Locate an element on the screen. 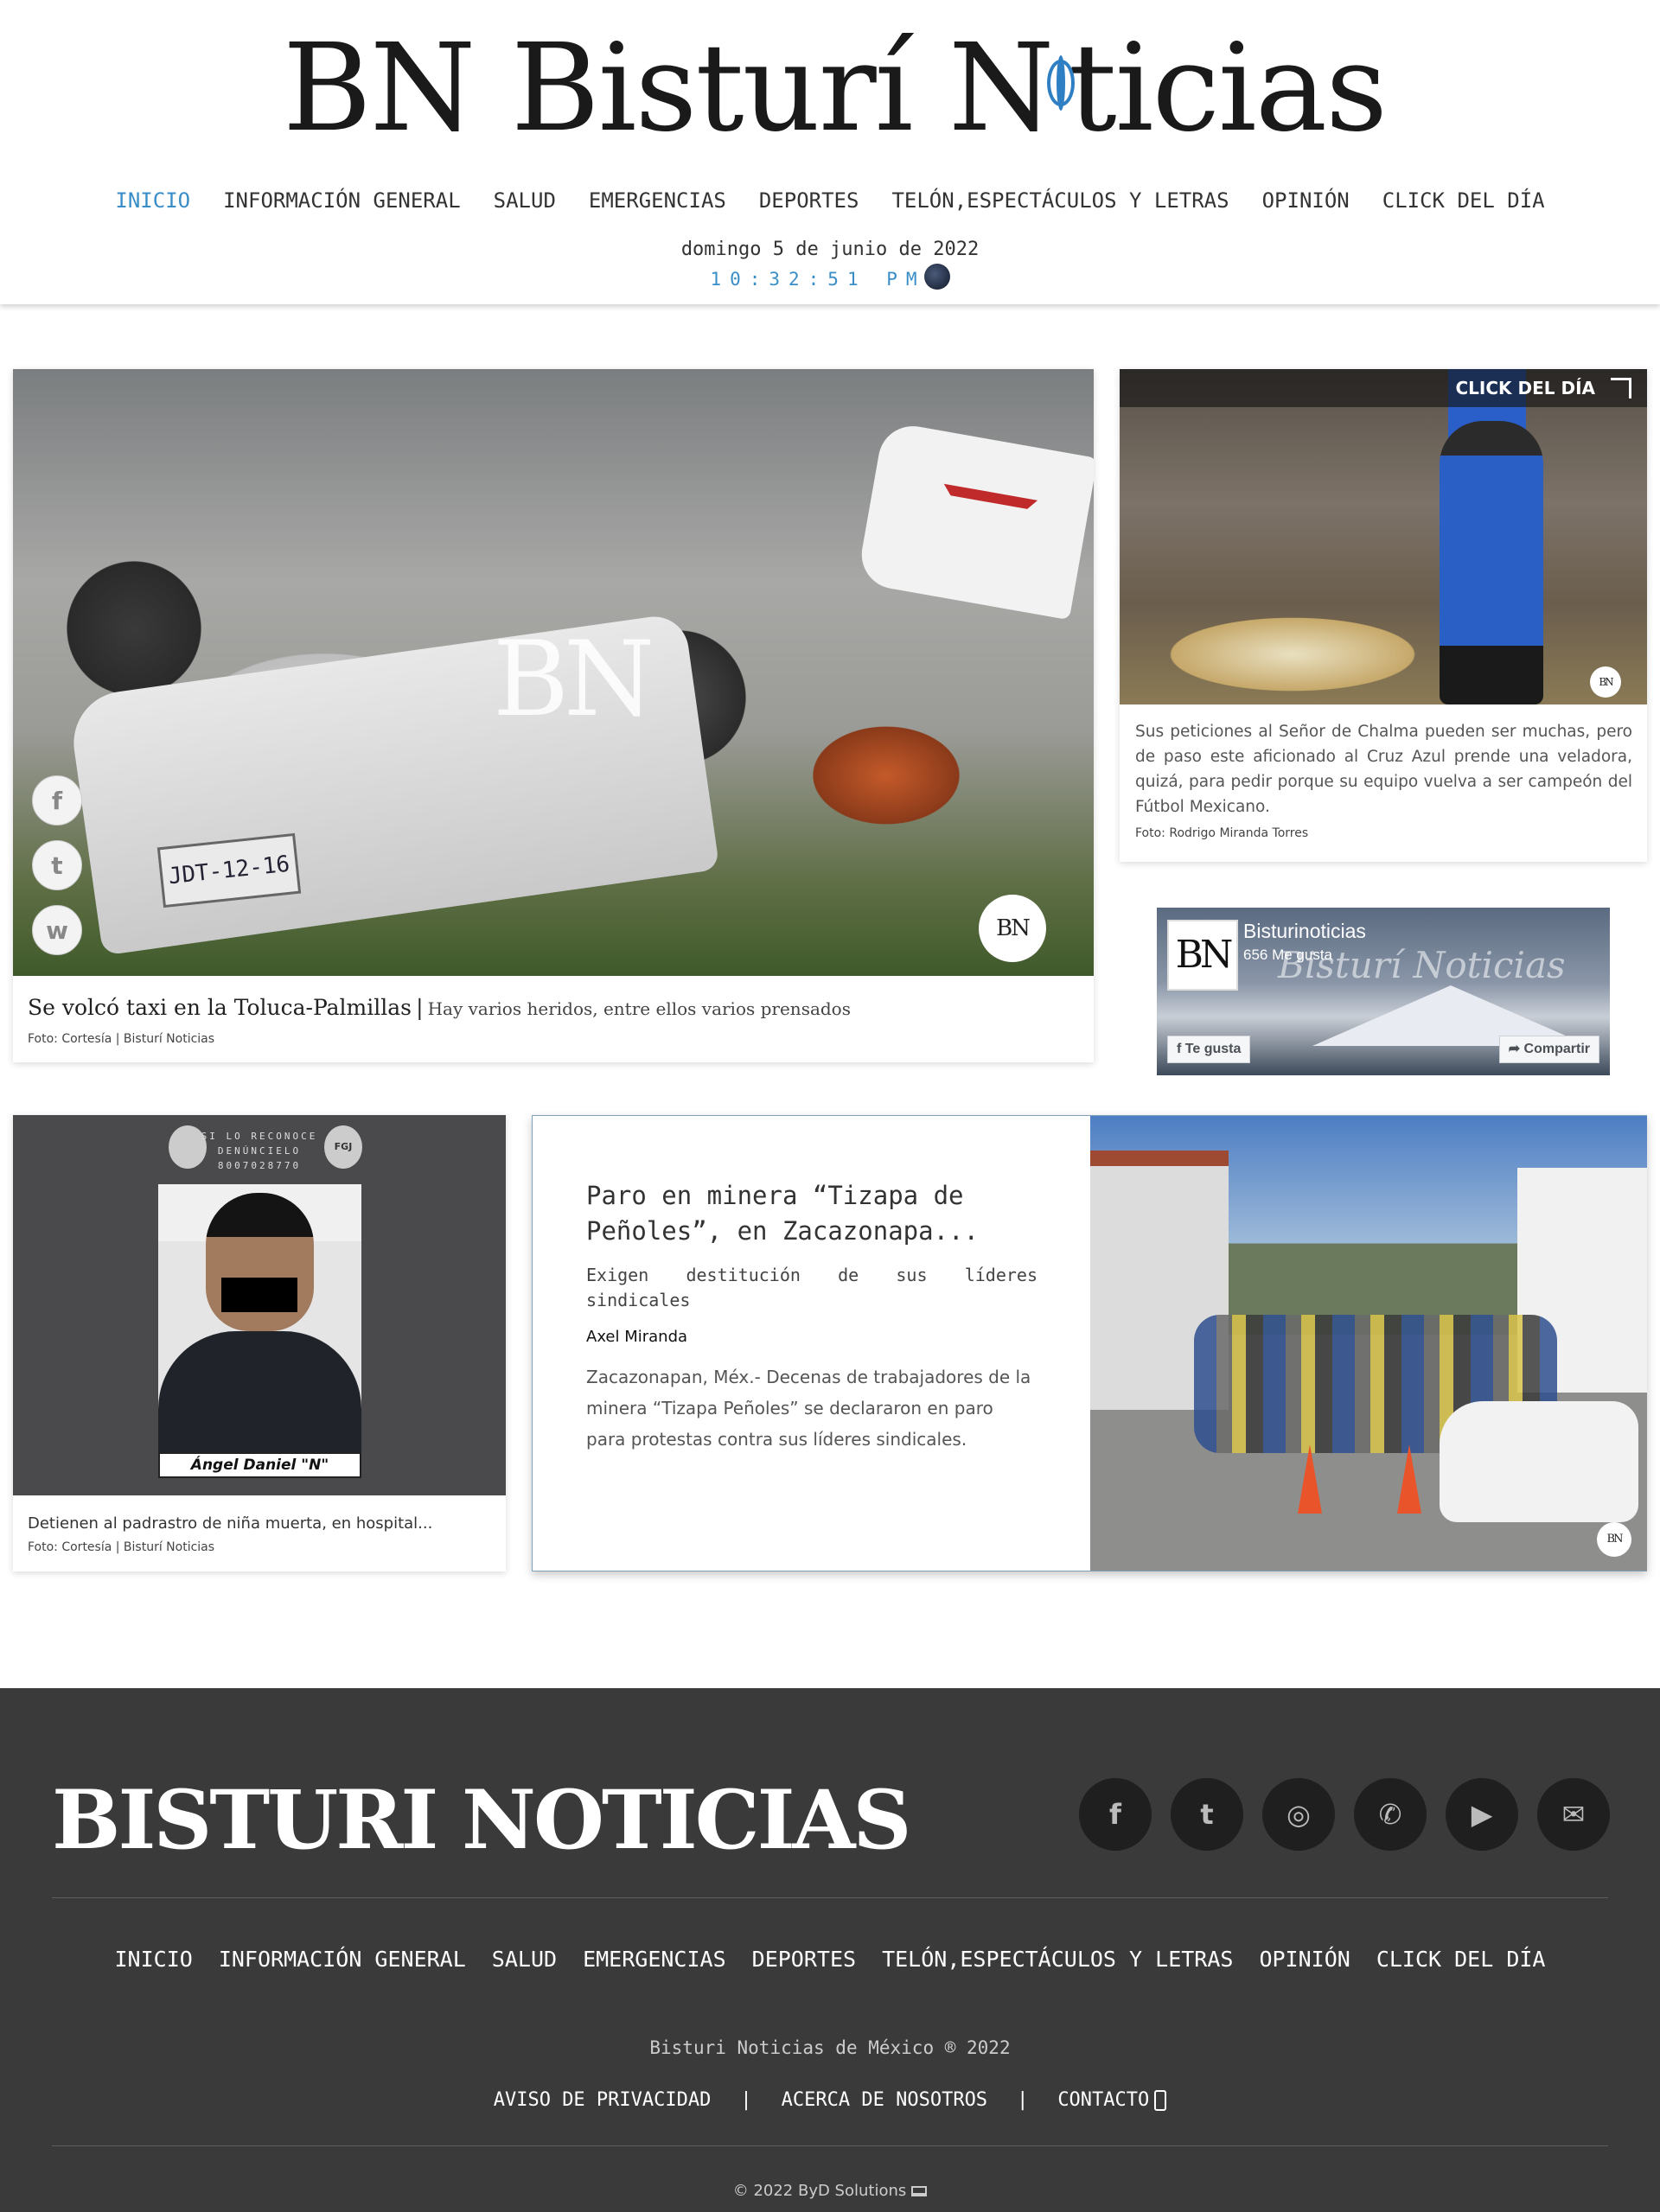 The image size is (1660, 2212). phone-icon is located at coordinates (1160, 2100).